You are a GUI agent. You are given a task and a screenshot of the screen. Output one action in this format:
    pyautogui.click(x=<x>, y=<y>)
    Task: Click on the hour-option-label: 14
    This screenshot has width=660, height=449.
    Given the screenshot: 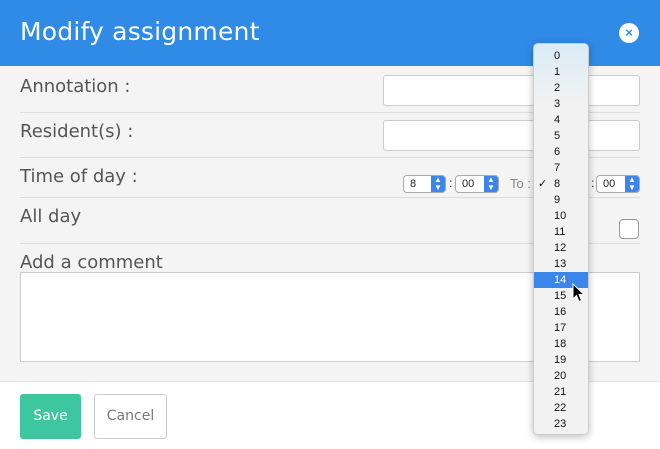 What is the action you would take?
    pyautogui.click(x=560, y=280)
    